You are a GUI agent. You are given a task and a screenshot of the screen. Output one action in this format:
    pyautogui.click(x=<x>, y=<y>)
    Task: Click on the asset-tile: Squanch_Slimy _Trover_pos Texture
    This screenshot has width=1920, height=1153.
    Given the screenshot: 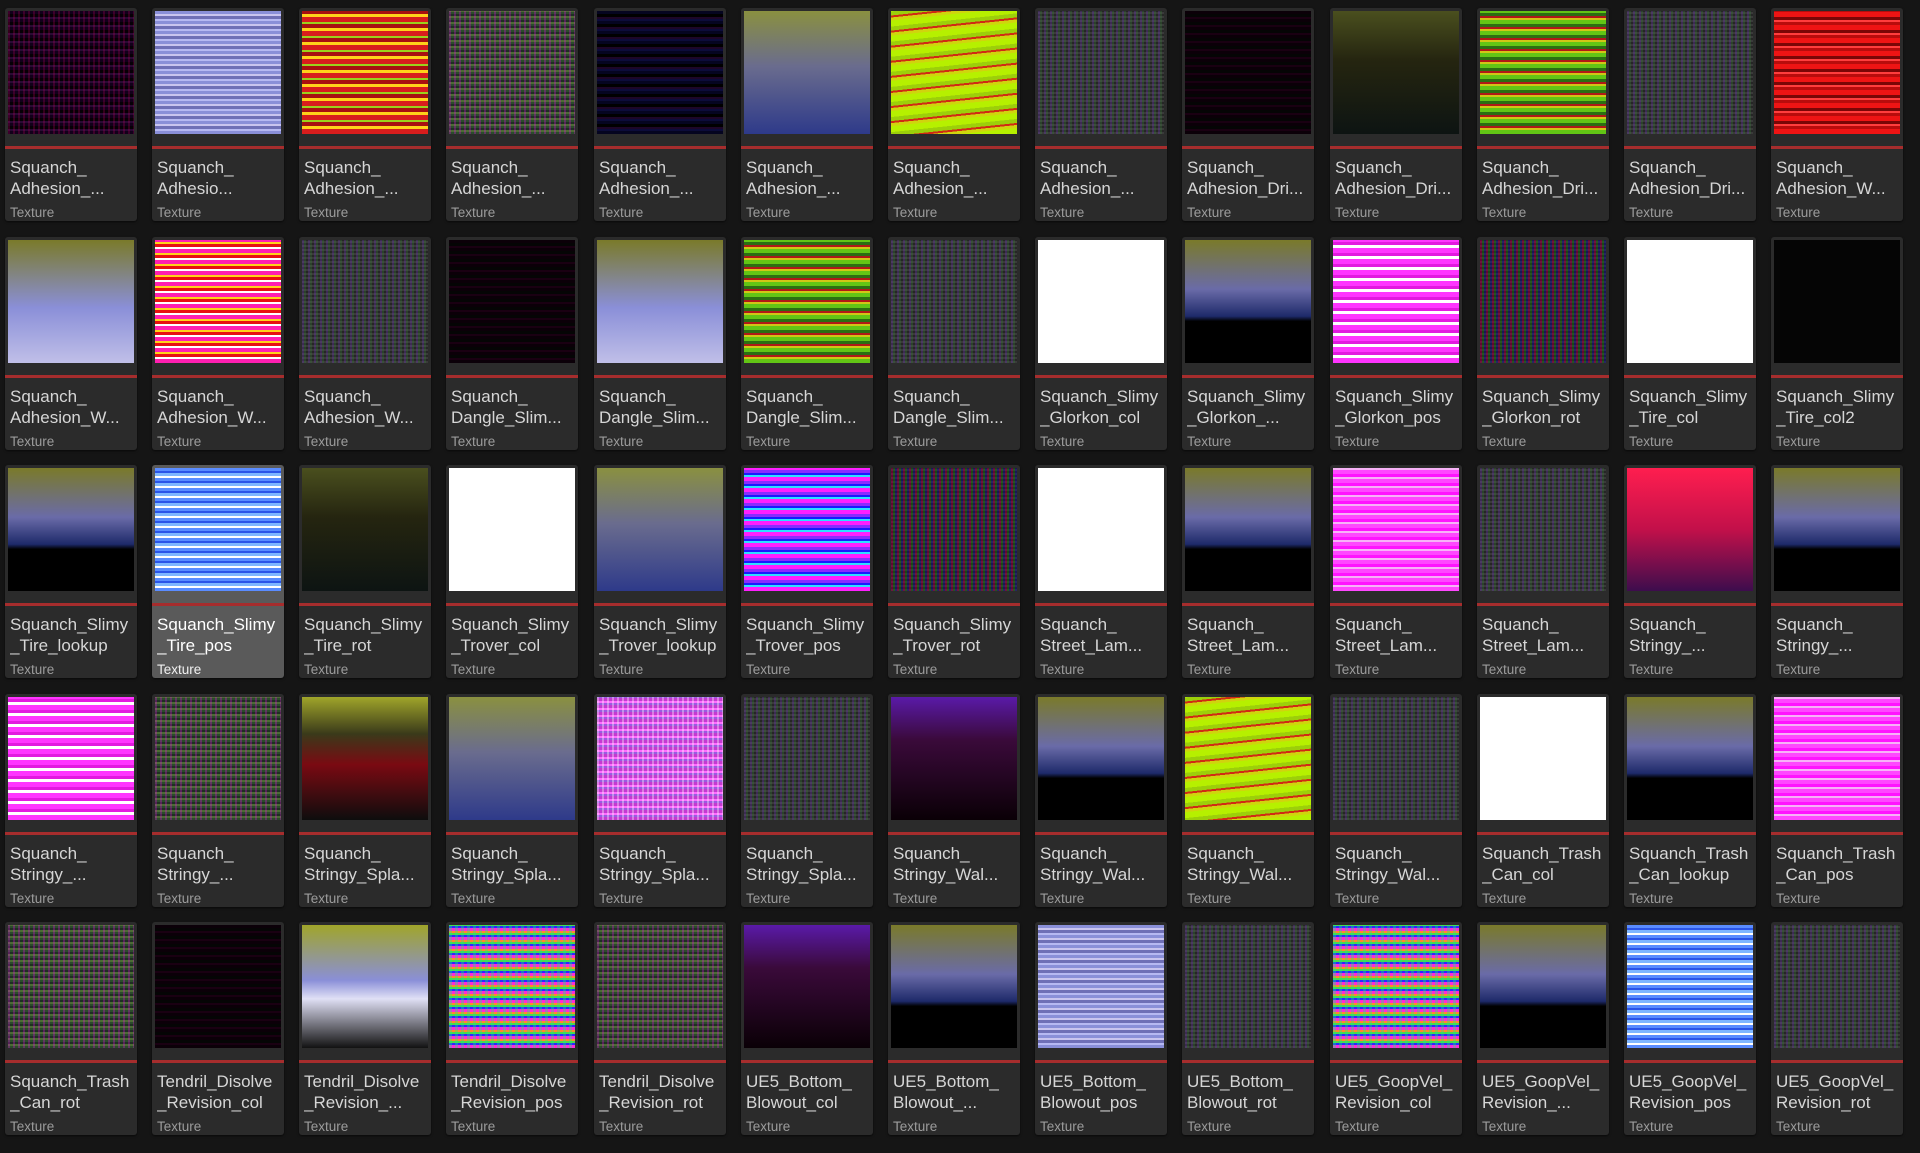 What is the action you would take?
    pyautogui.click(x=807, y=571)
    